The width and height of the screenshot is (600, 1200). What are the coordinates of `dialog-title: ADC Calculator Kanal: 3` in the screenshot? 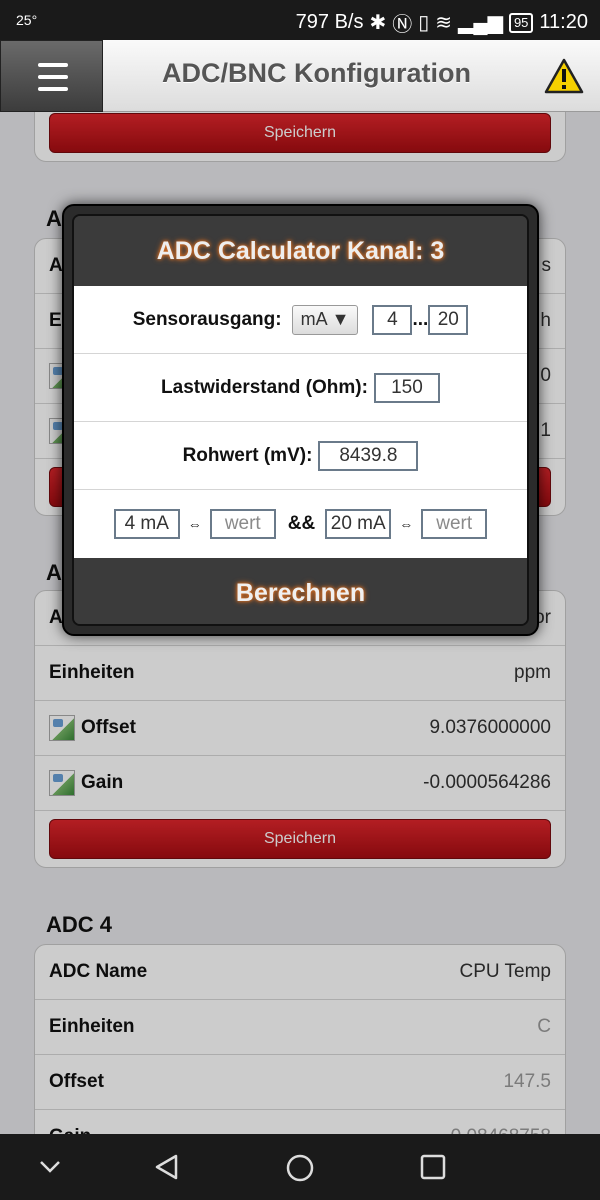 It's located at (300, 250).